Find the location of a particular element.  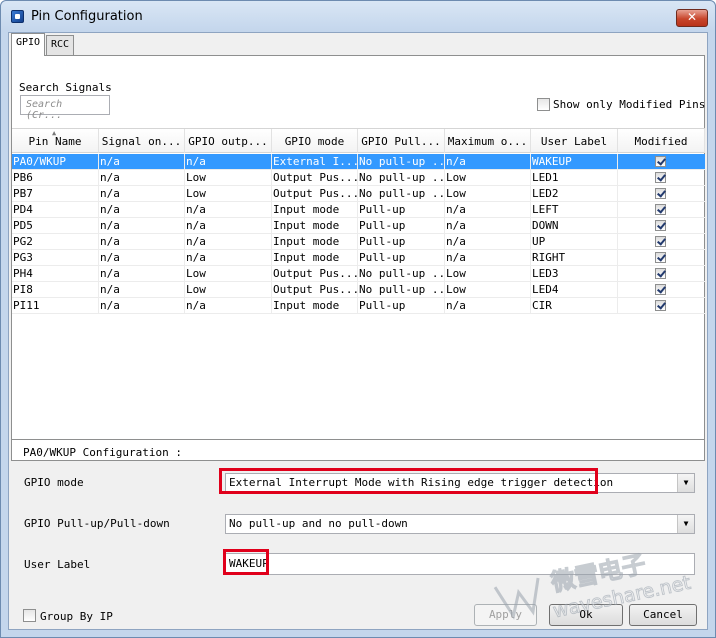

tab-rcc: RCC is located at coordinates (60, 45).